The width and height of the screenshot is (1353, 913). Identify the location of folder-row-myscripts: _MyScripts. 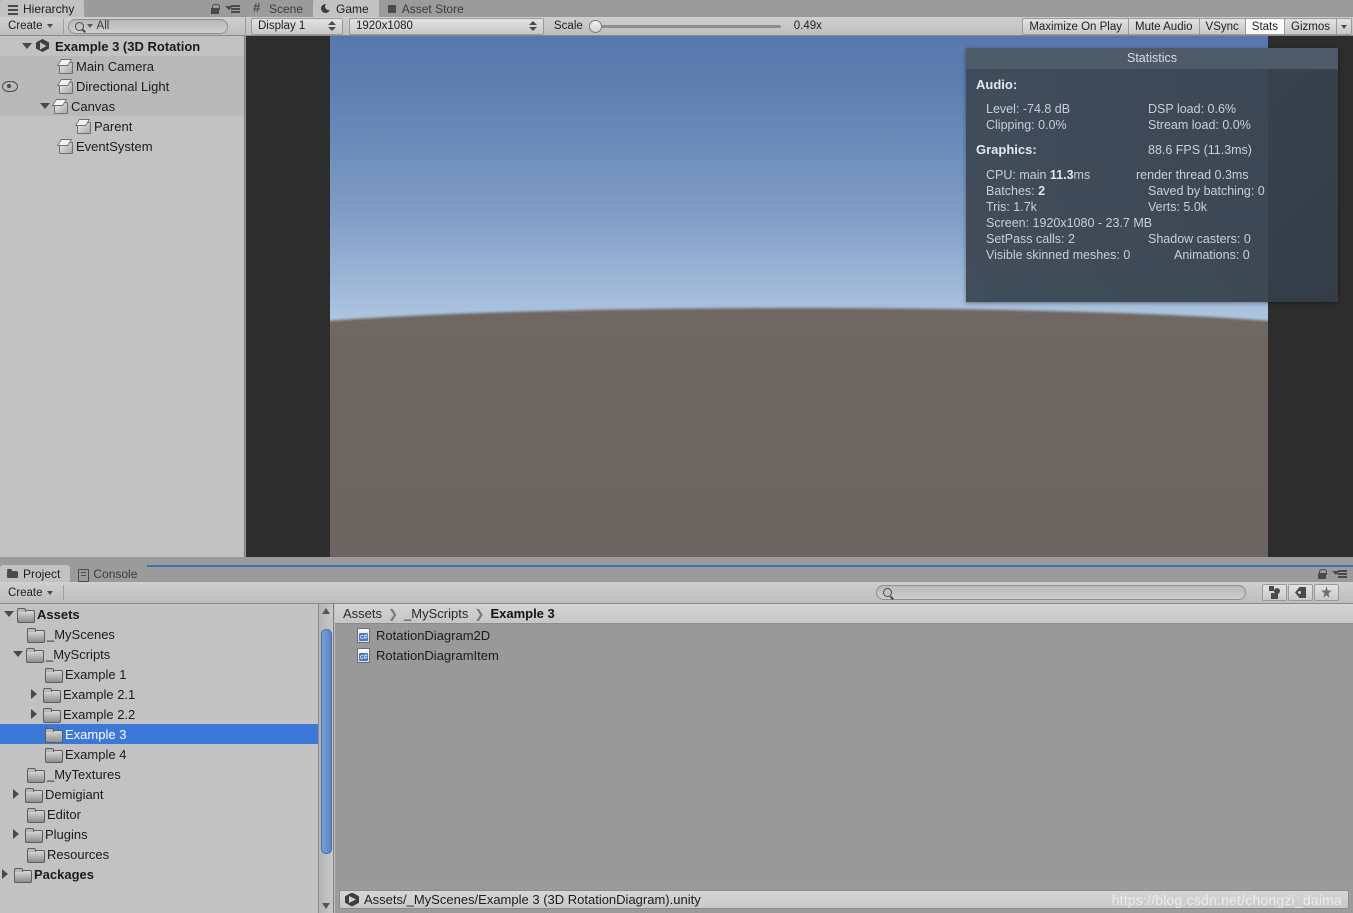
(166, 654).